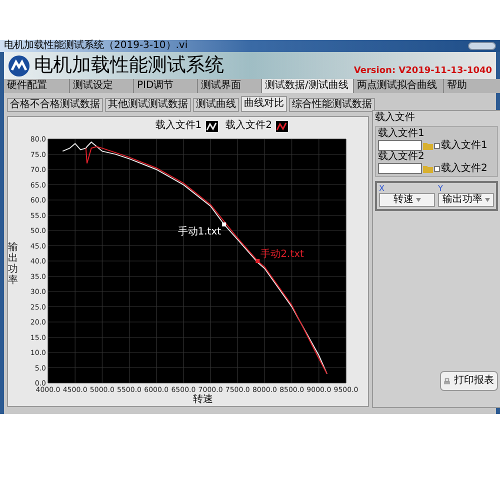 The image size is (500, 500). Describe the element at coordinates (469, 381) in the screenshot. I see `print-button: 打印报表` at that location.